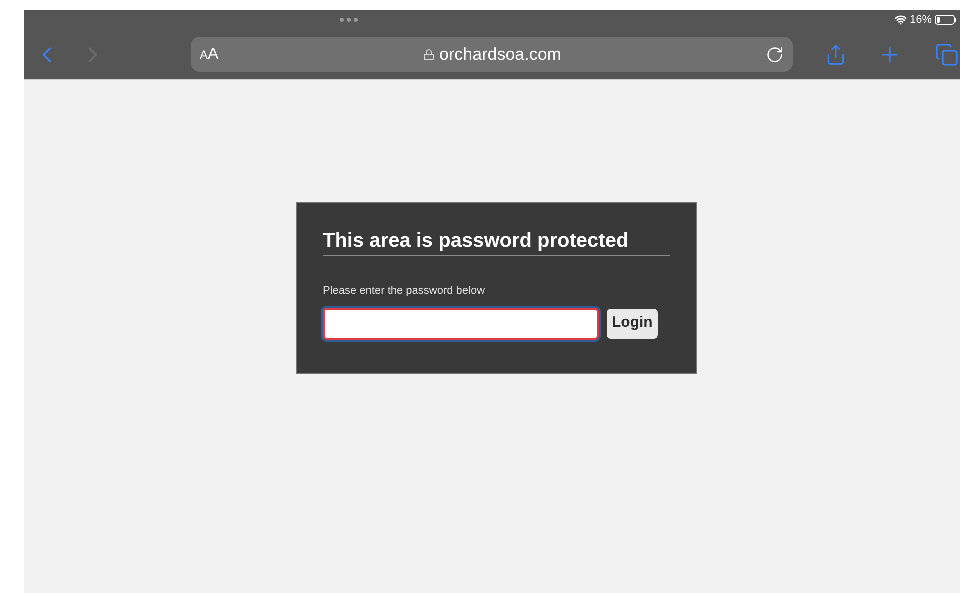 The height and width of the screenshot is (593, 960). What do you see at coordinates (230, 54) in the screenshot?
I see `reader-text-size-button: AA` at bounding box center [230, 54].